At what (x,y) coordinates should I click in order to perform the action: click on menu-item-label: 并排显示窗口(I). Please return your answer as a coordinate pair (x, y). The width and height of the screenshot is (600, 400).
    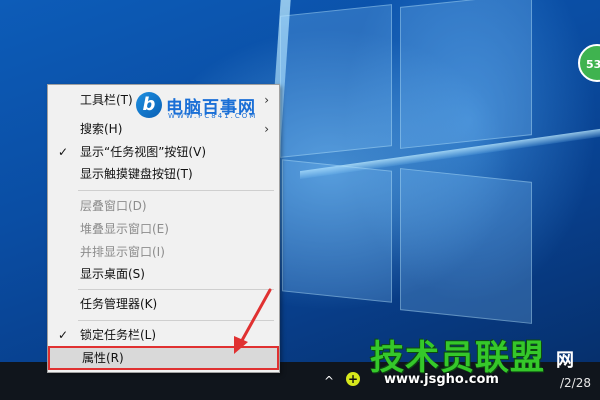
    Looking at the image, I should click on (122, 252).